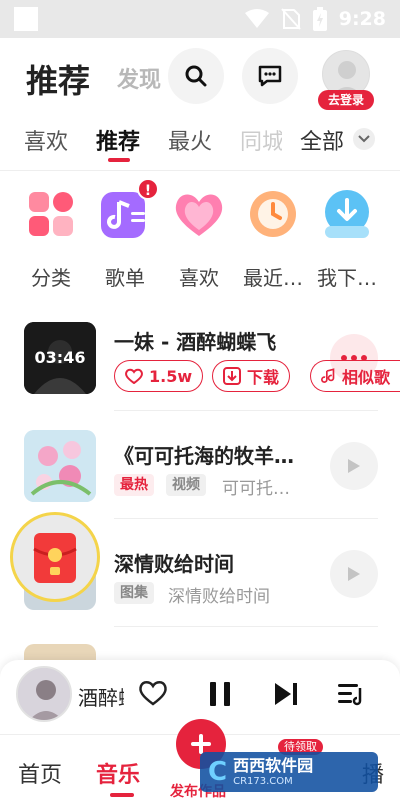 Image resolution: width=400 pixels, height=800 pixels. I want to click on active-nav-indicator, so click(122, 795).